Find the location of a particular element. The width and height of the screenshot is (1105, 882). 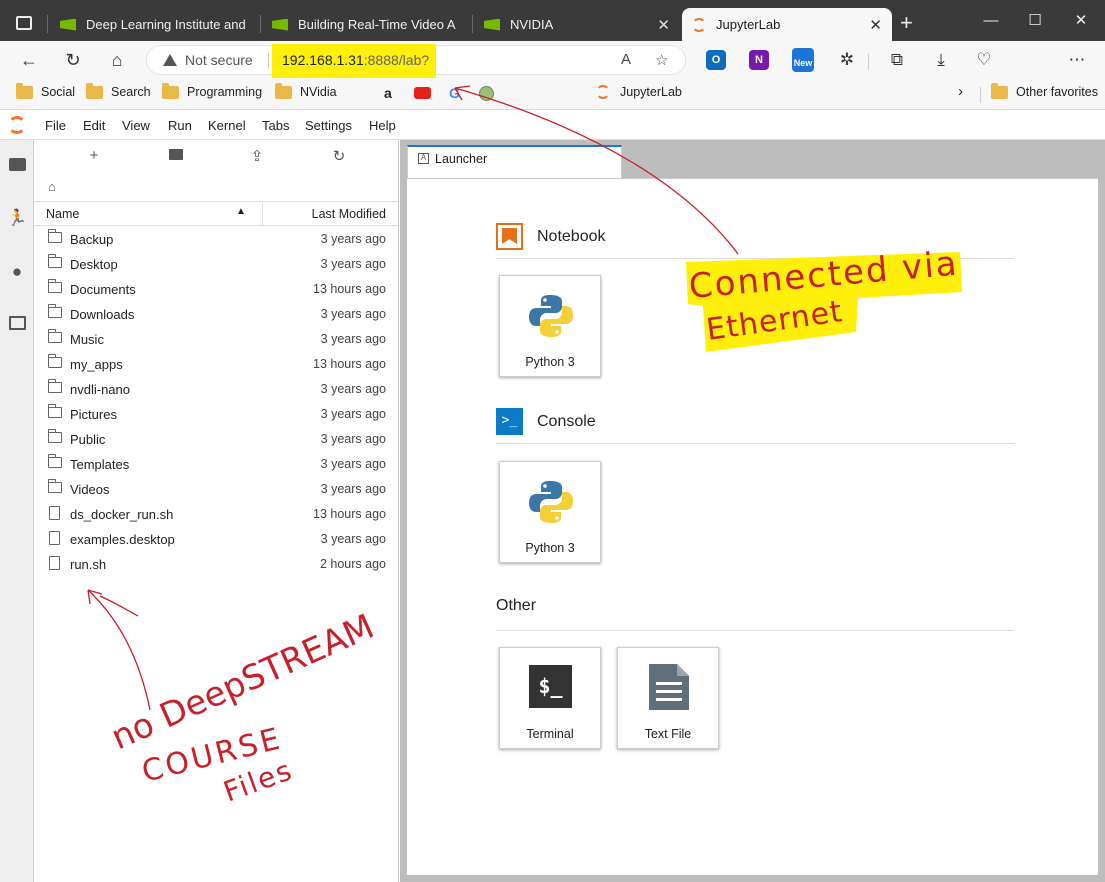

downloads-icon: ⤓ is located at coordinates (941, 60).